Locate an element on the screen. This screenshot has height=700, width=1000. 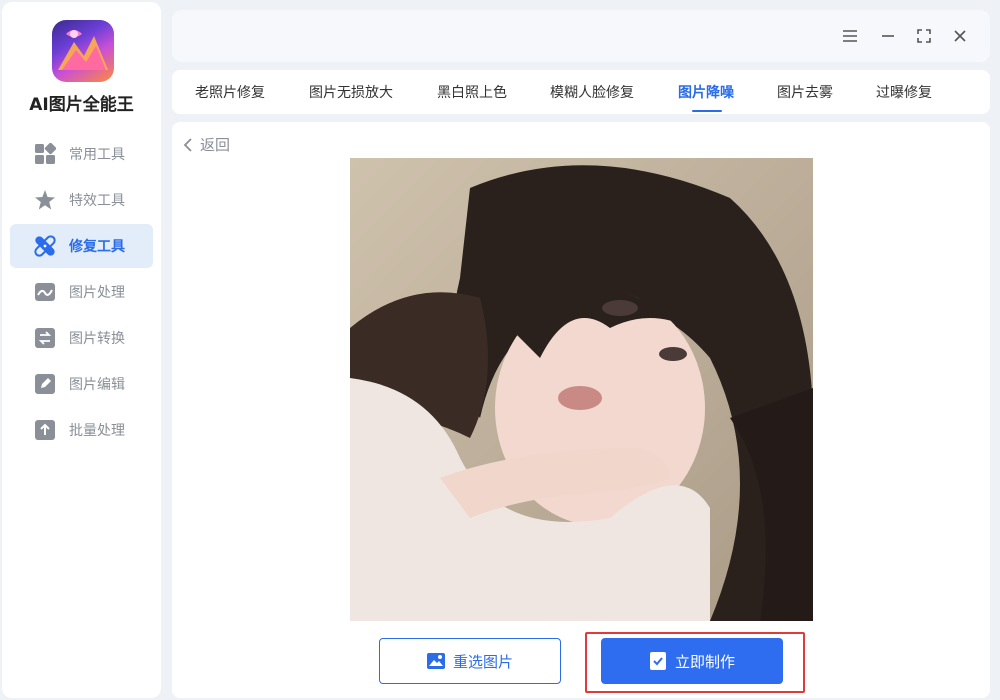
tab-overexposure-repair: 过曝修复 is located at coordinates (904, 92).